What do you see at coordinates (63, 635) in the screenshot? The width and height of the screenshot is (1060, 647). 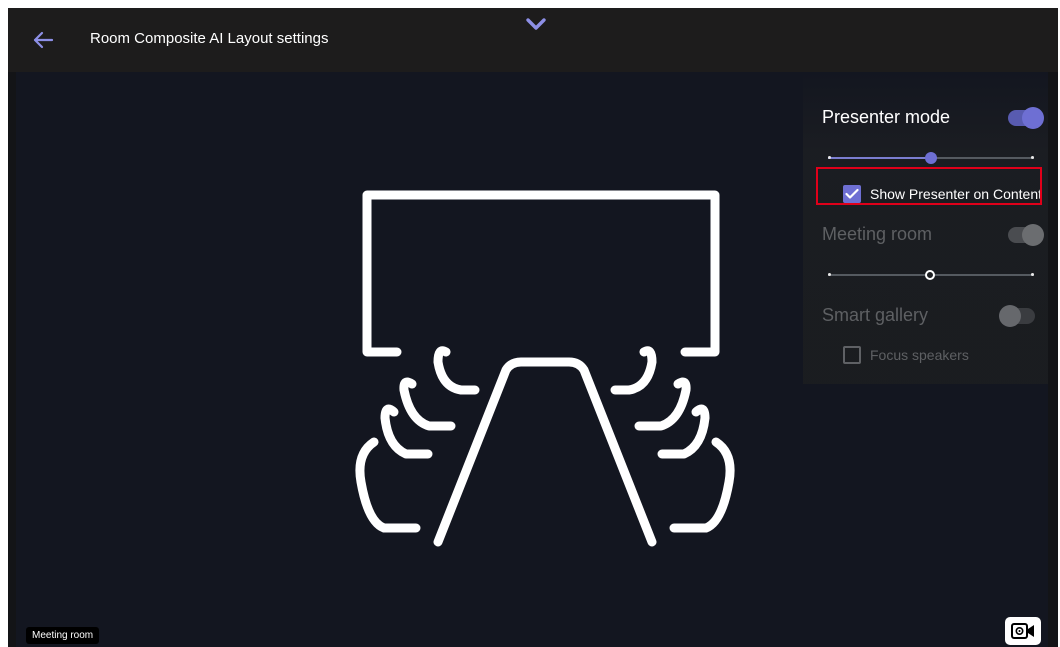 I see `room-name-tag: Meeting room` at bounding box center [63, 635].